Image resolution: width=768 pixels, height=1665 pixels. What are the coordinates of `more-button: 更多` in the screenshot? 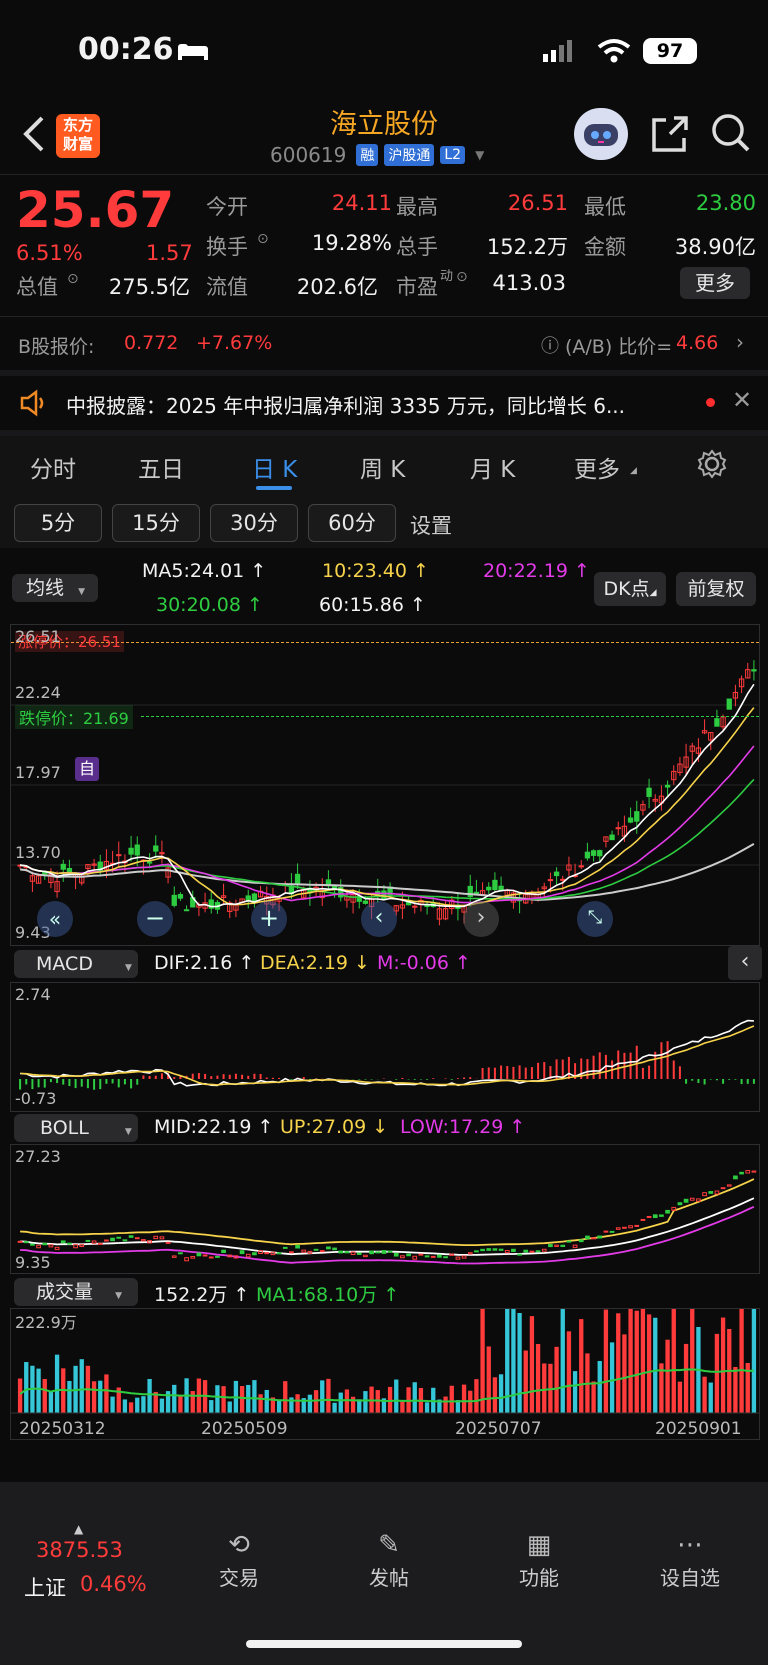 It's located at (715, 283).